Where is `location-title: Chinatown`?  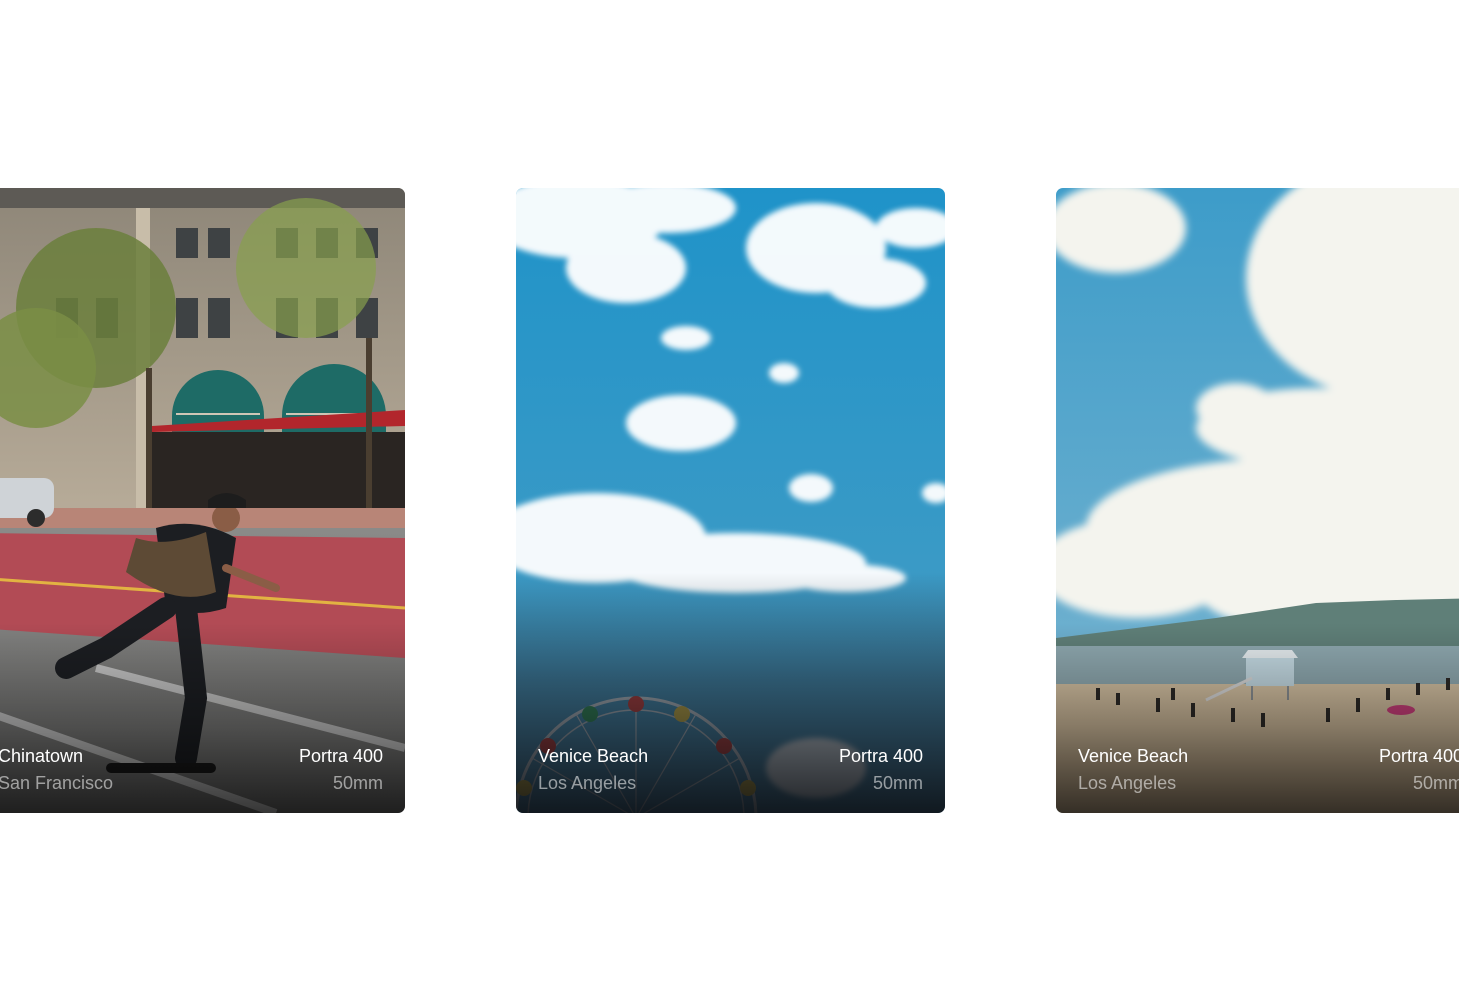
location-title: Chinatown is located at coordinates (42, 756).